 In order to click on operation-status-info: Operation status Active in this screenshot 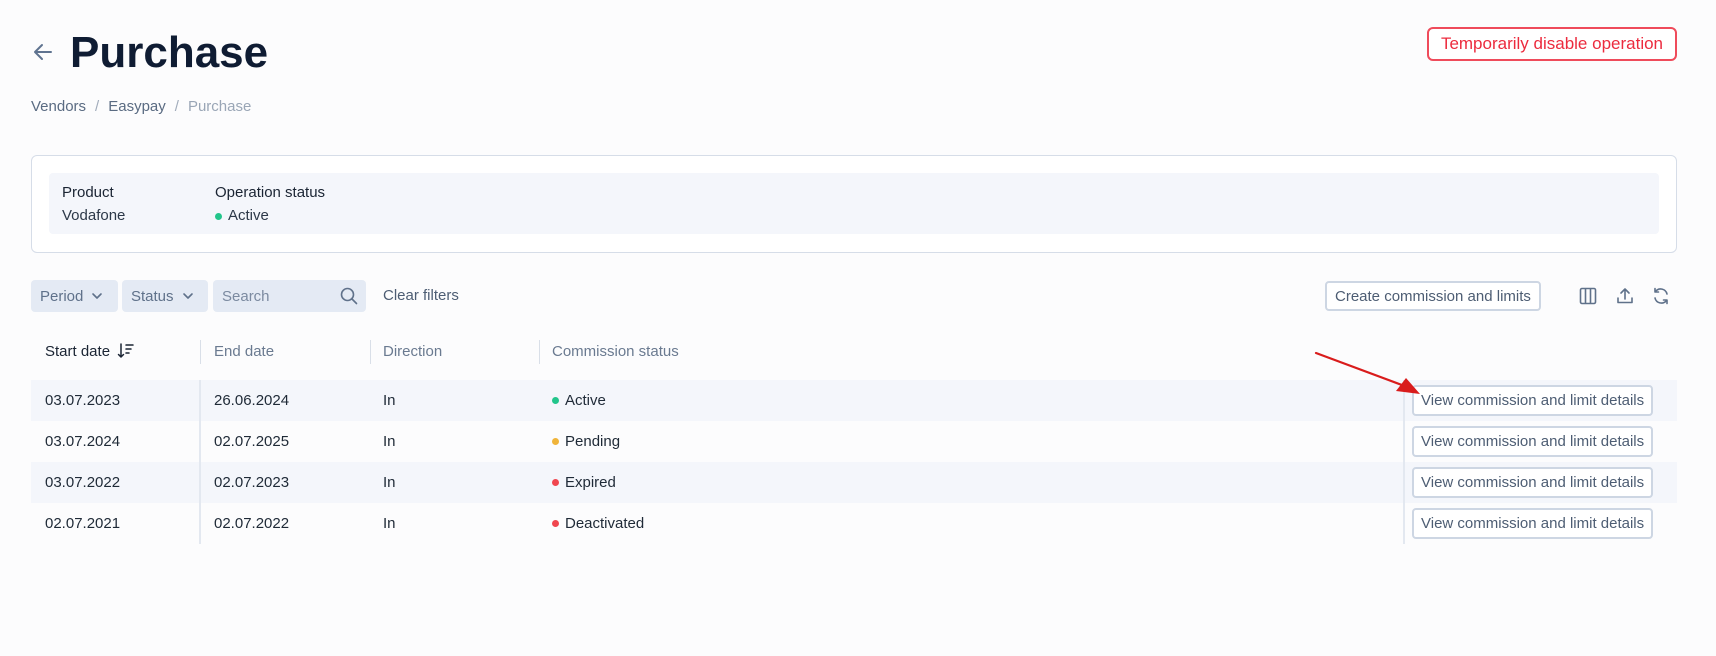, I will do `click(270, 204)`.